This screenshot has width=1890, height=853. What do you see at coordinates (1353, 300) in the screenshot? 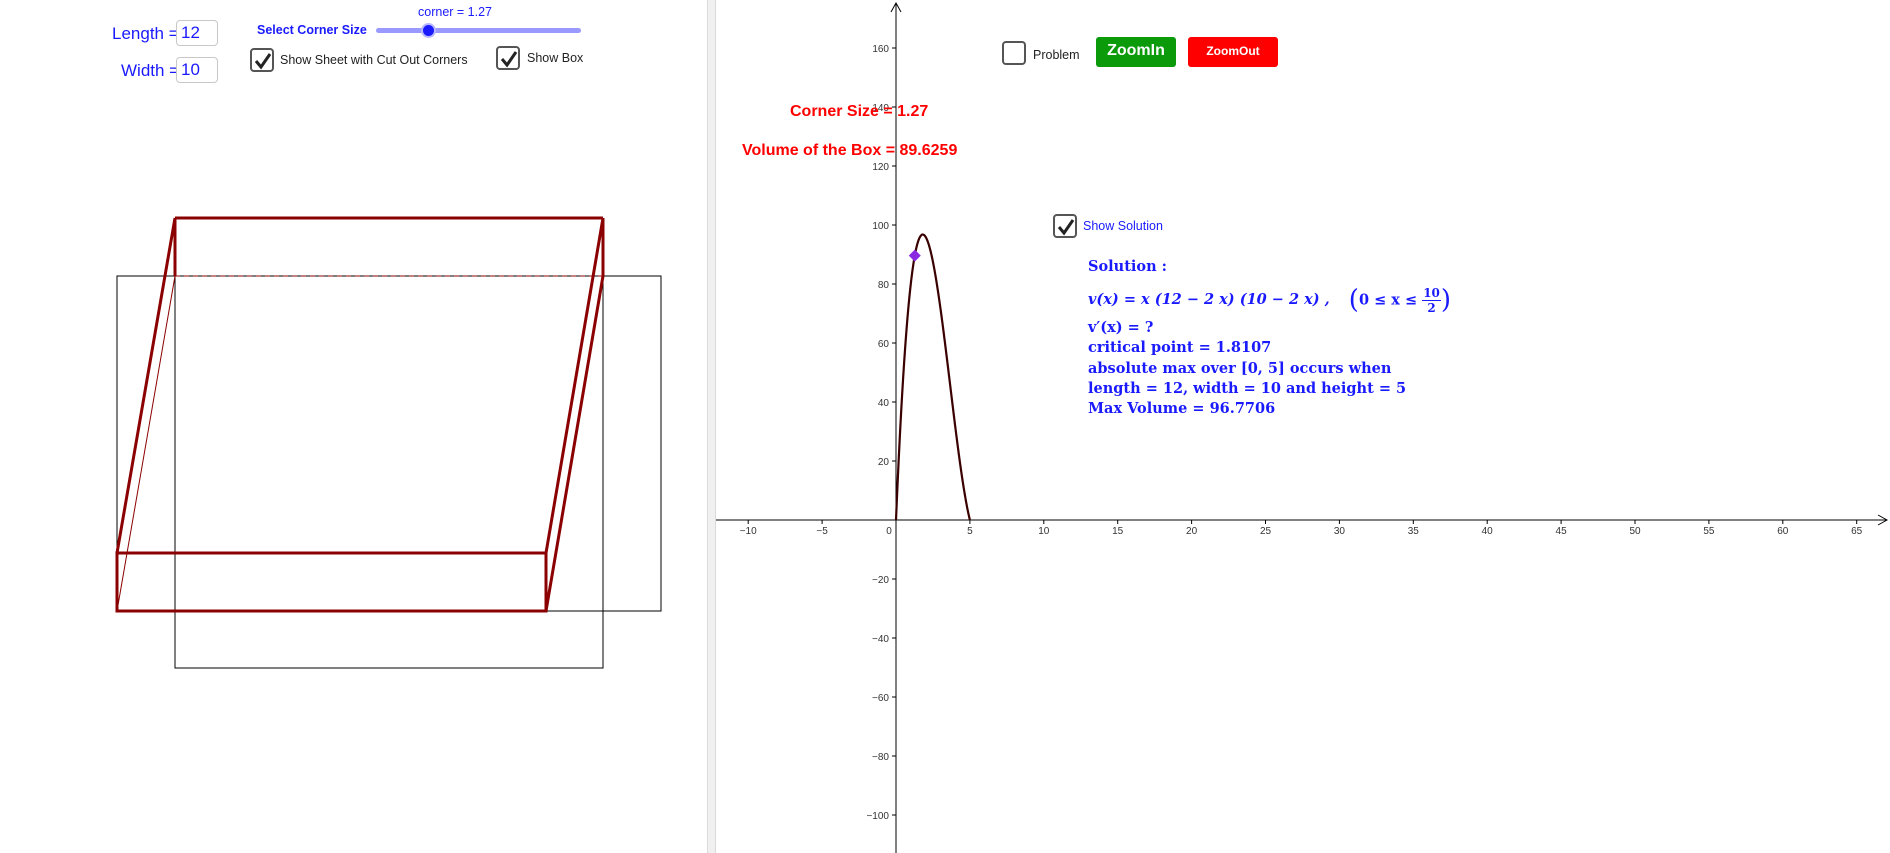
I see `paren-left: (` at bounding box center [1353, 300].